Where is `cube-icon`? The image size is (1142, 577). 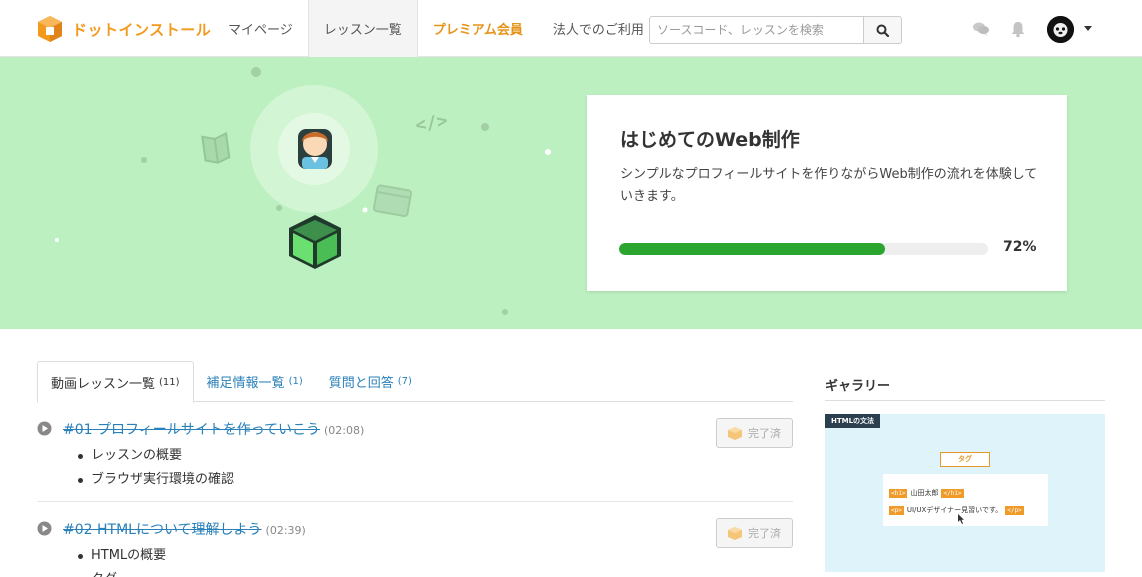 cube-icon is located at coordinates (315, 242).